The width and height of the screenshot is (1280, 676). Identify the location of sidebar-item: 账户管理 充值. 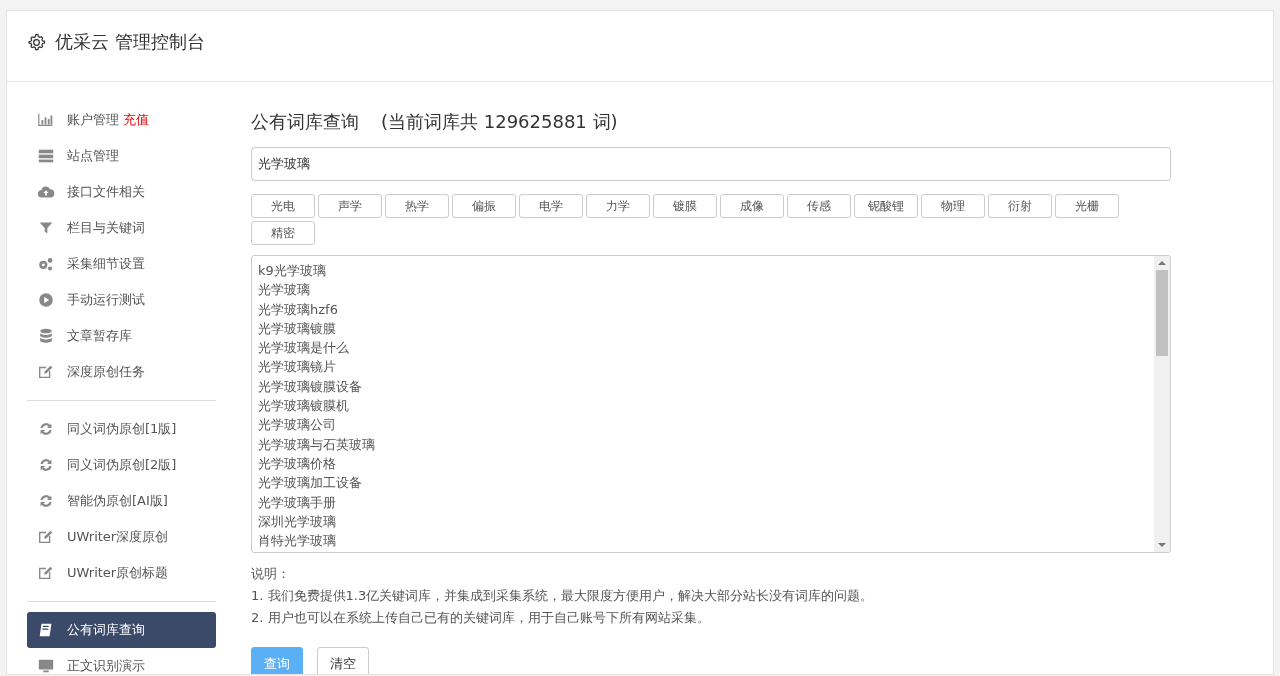
(121, 120).